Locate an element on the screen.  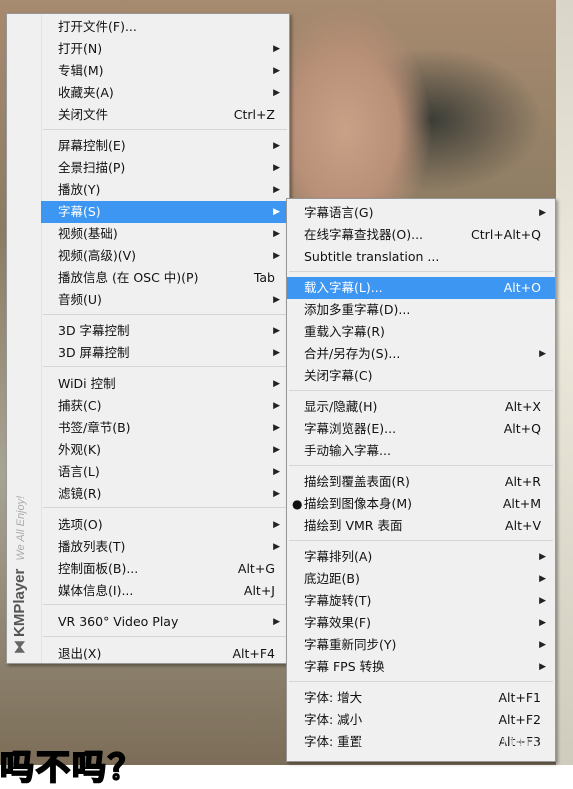
menu-item-label: 描绘到 VMR 表面 is located at coordinates (353, 525).